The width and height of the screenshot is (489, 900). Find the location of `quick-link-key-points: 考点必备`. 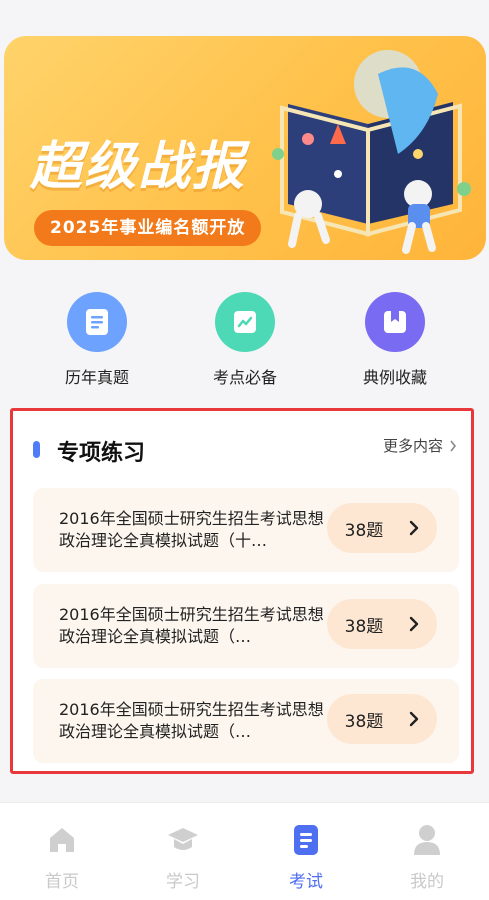

quick-link-key-points: 考点必备 is located at coordinates (245, 340).